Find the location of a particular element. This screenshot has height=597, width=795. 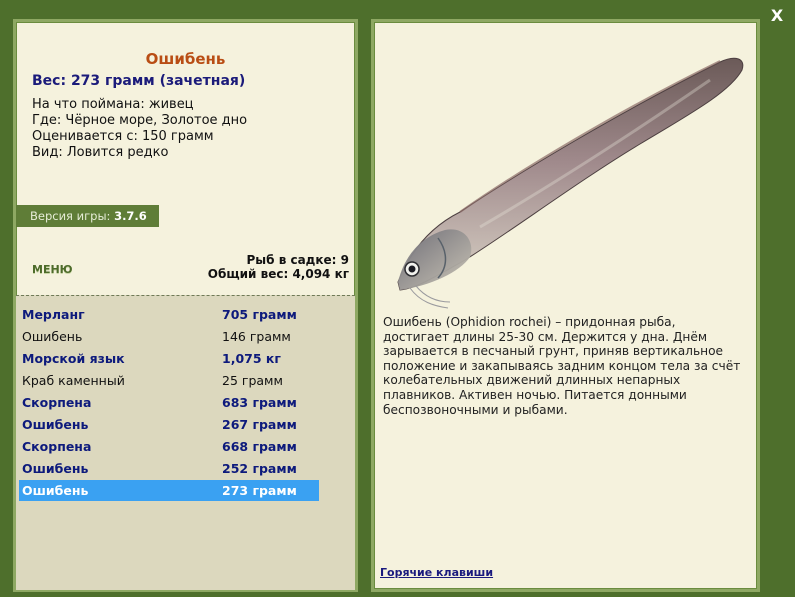

row-fish-weight: 683 грамм is located at coordinates (259, 402).